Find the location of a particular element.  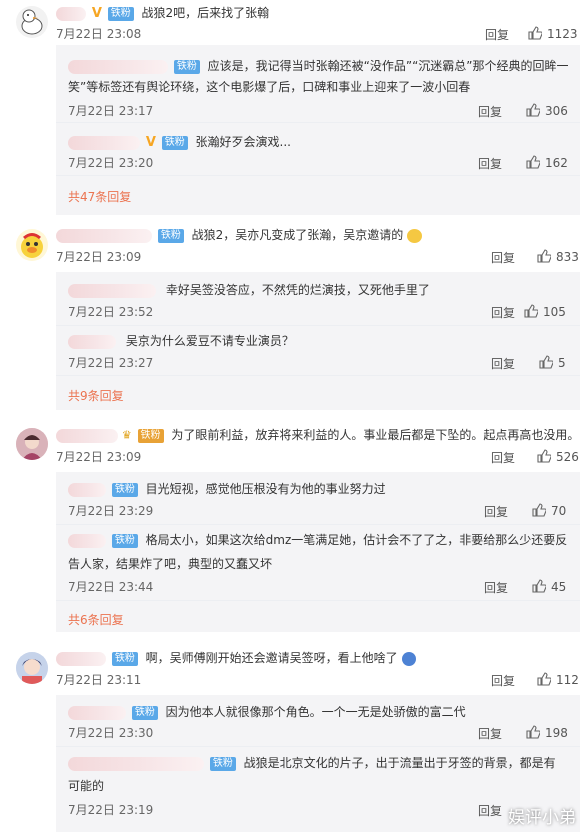

portrait-avatar-icon is located at coordinates (32, 444).